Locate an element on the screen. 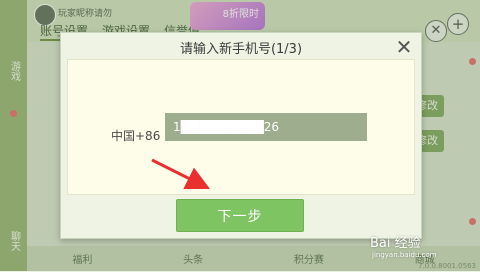 The width and height of the screenshot is (480, 272). red-arrow-icon is located at coordinates (181, 174).